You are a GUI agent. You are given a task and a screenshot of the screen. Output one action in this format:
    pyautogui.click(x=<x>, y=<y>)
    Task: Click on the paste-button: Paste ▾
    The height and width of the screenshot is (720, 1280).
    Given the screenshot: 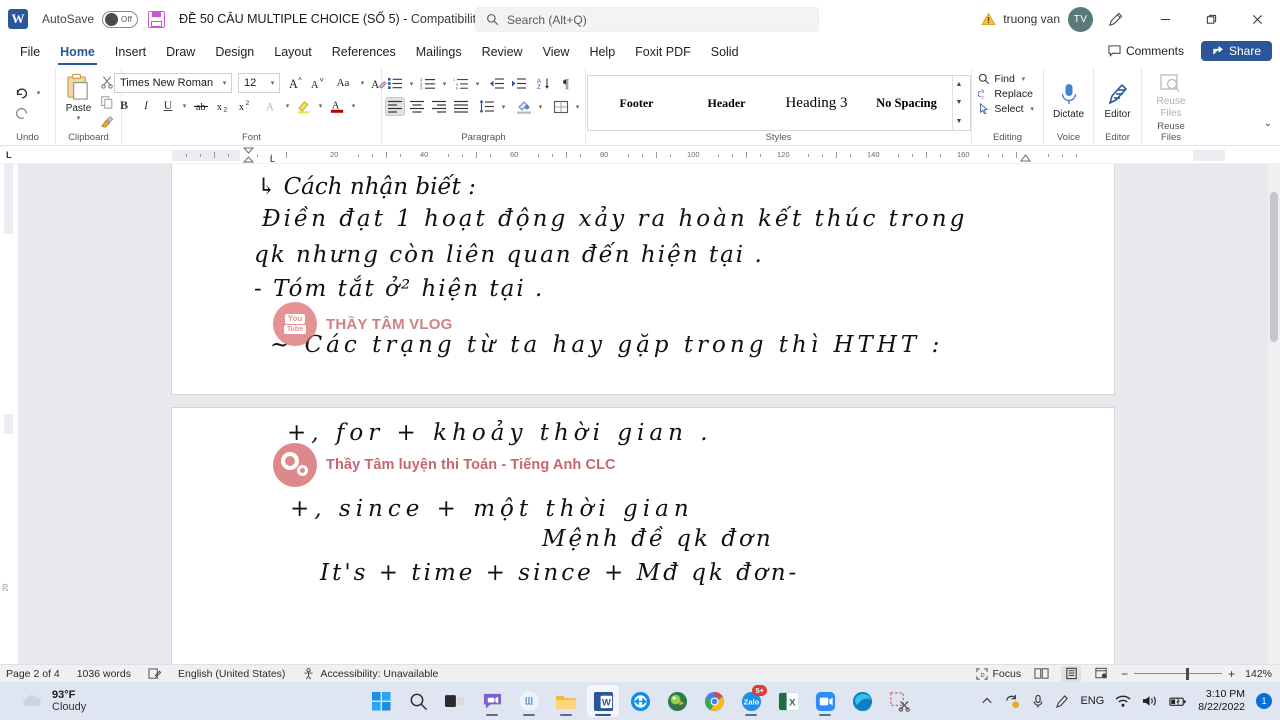 What is the action you would take?
    pyautogui.click(x=78, y=97)
    